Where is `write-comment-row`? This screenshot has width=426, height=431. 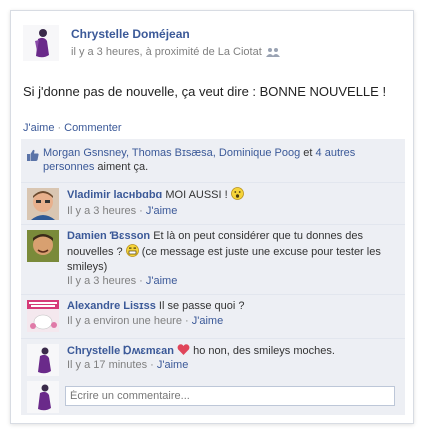
write-comment-row is located at coordinates (213, 398).